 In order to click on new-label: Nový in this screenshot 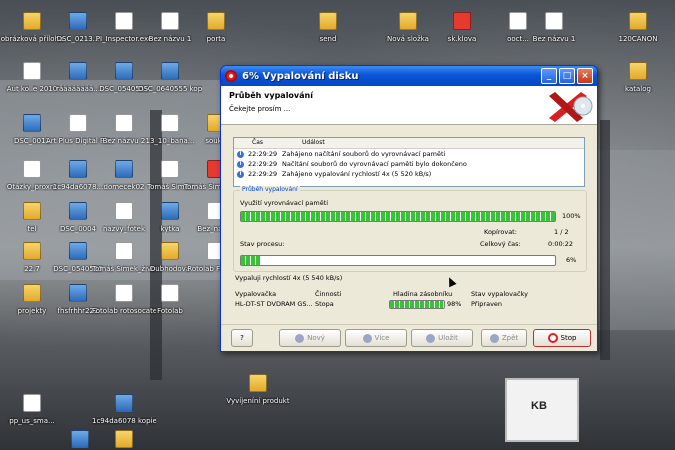, I will do `click(316, 338)`.